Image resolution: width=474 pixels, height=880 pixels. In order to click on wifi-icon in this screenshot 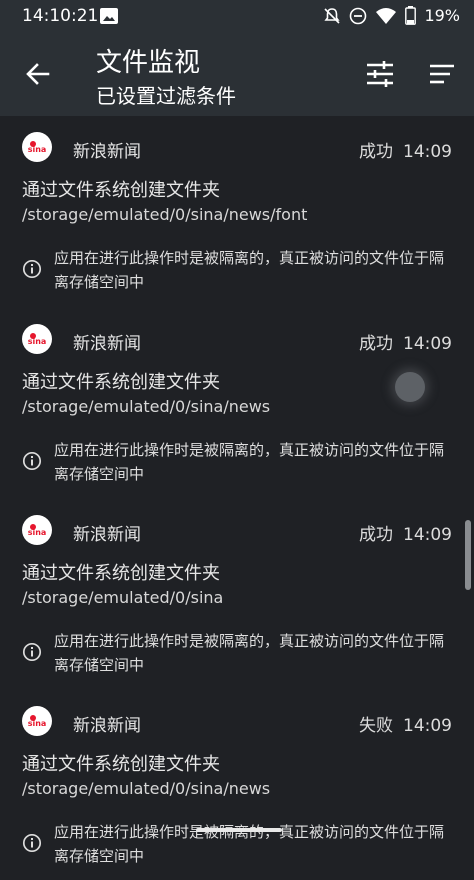, I will do `click(386, 15)`.